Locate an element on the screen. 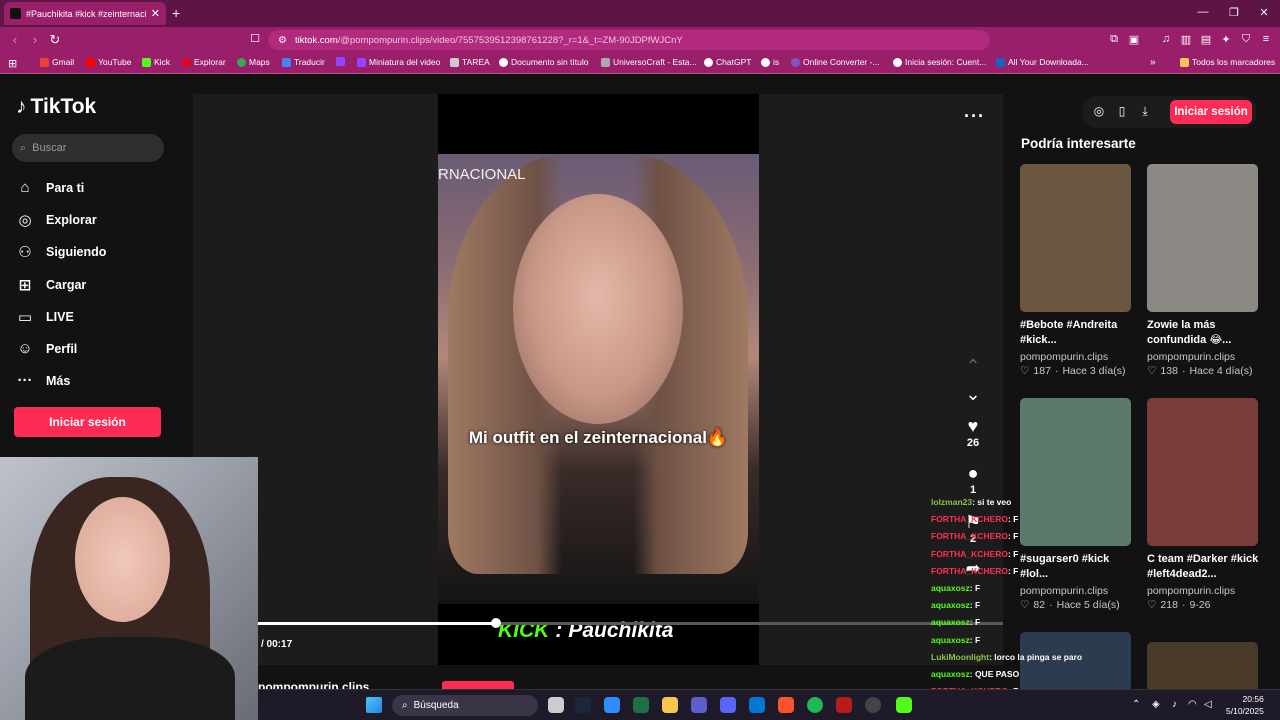  bookmark-traducir: Traducir is located at coordinates (303, 62).